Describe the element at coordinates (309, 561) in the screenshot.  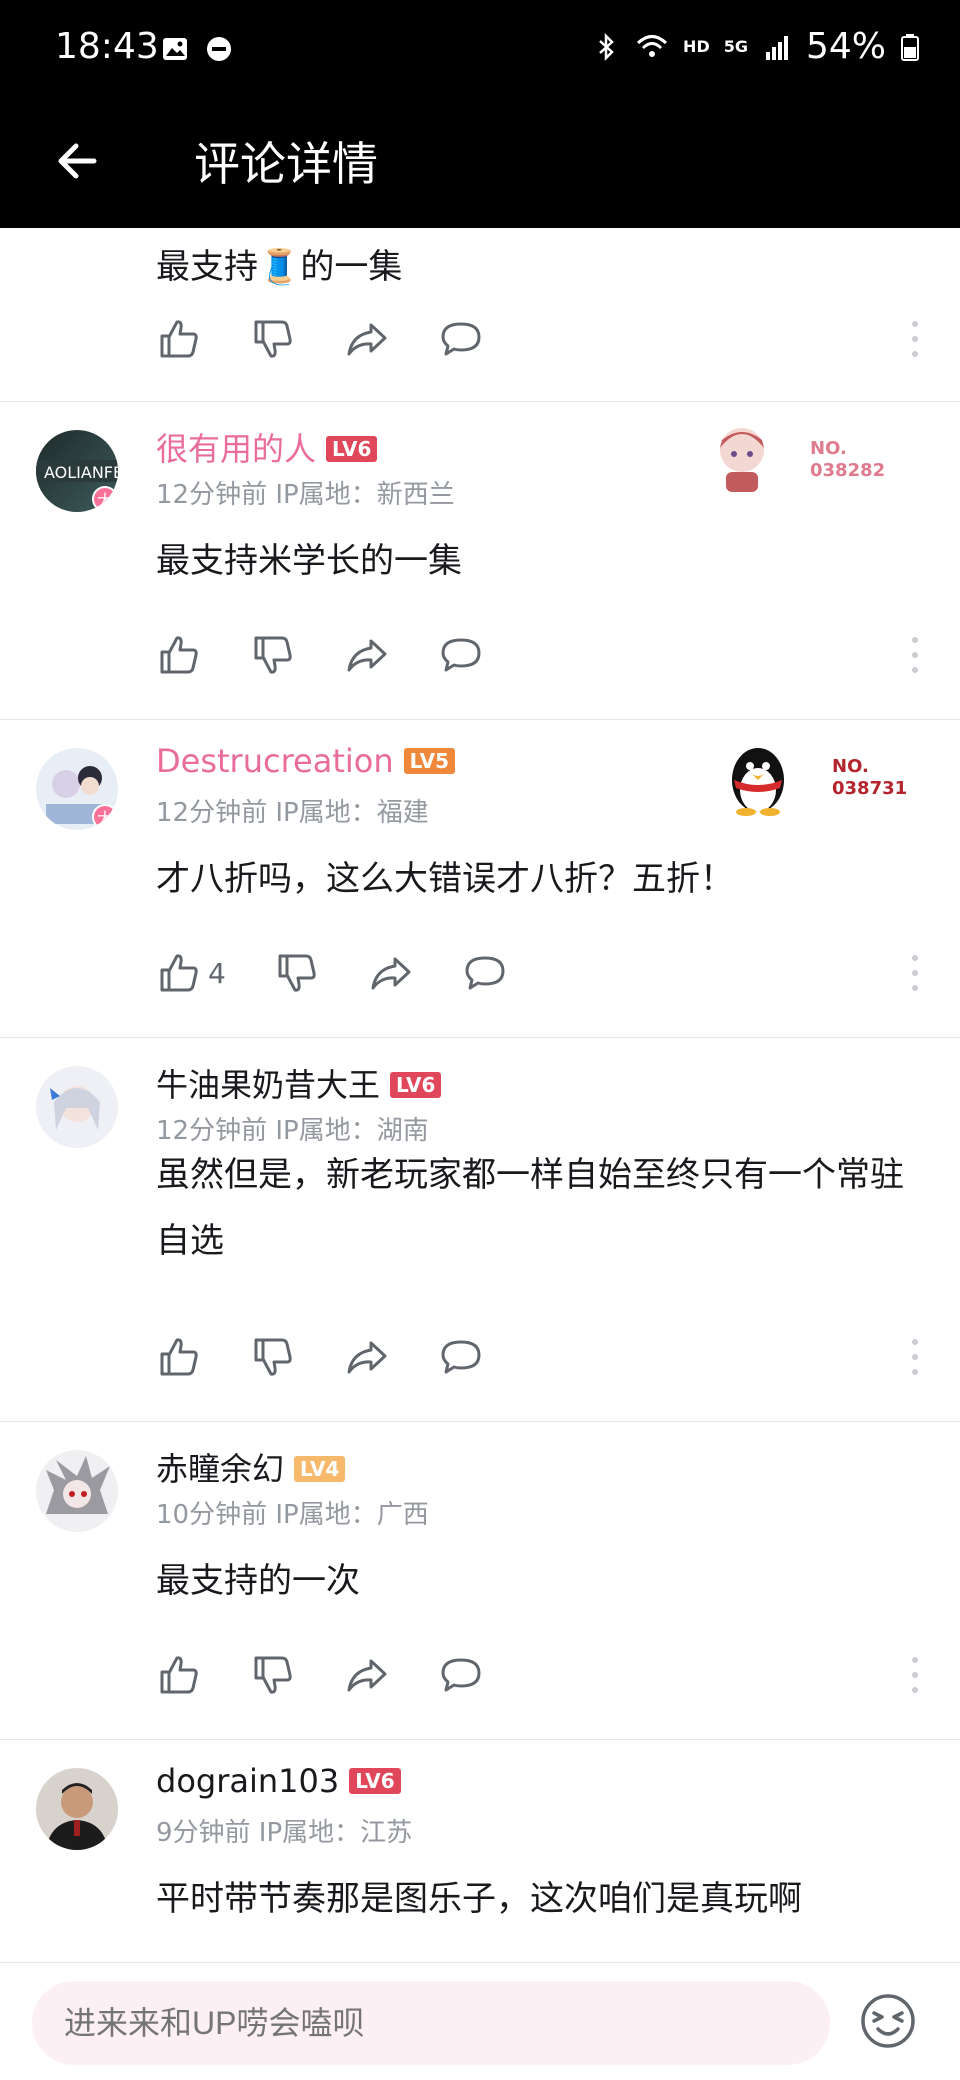
I see `comment-text: 最支持米学长的一集` at that location.